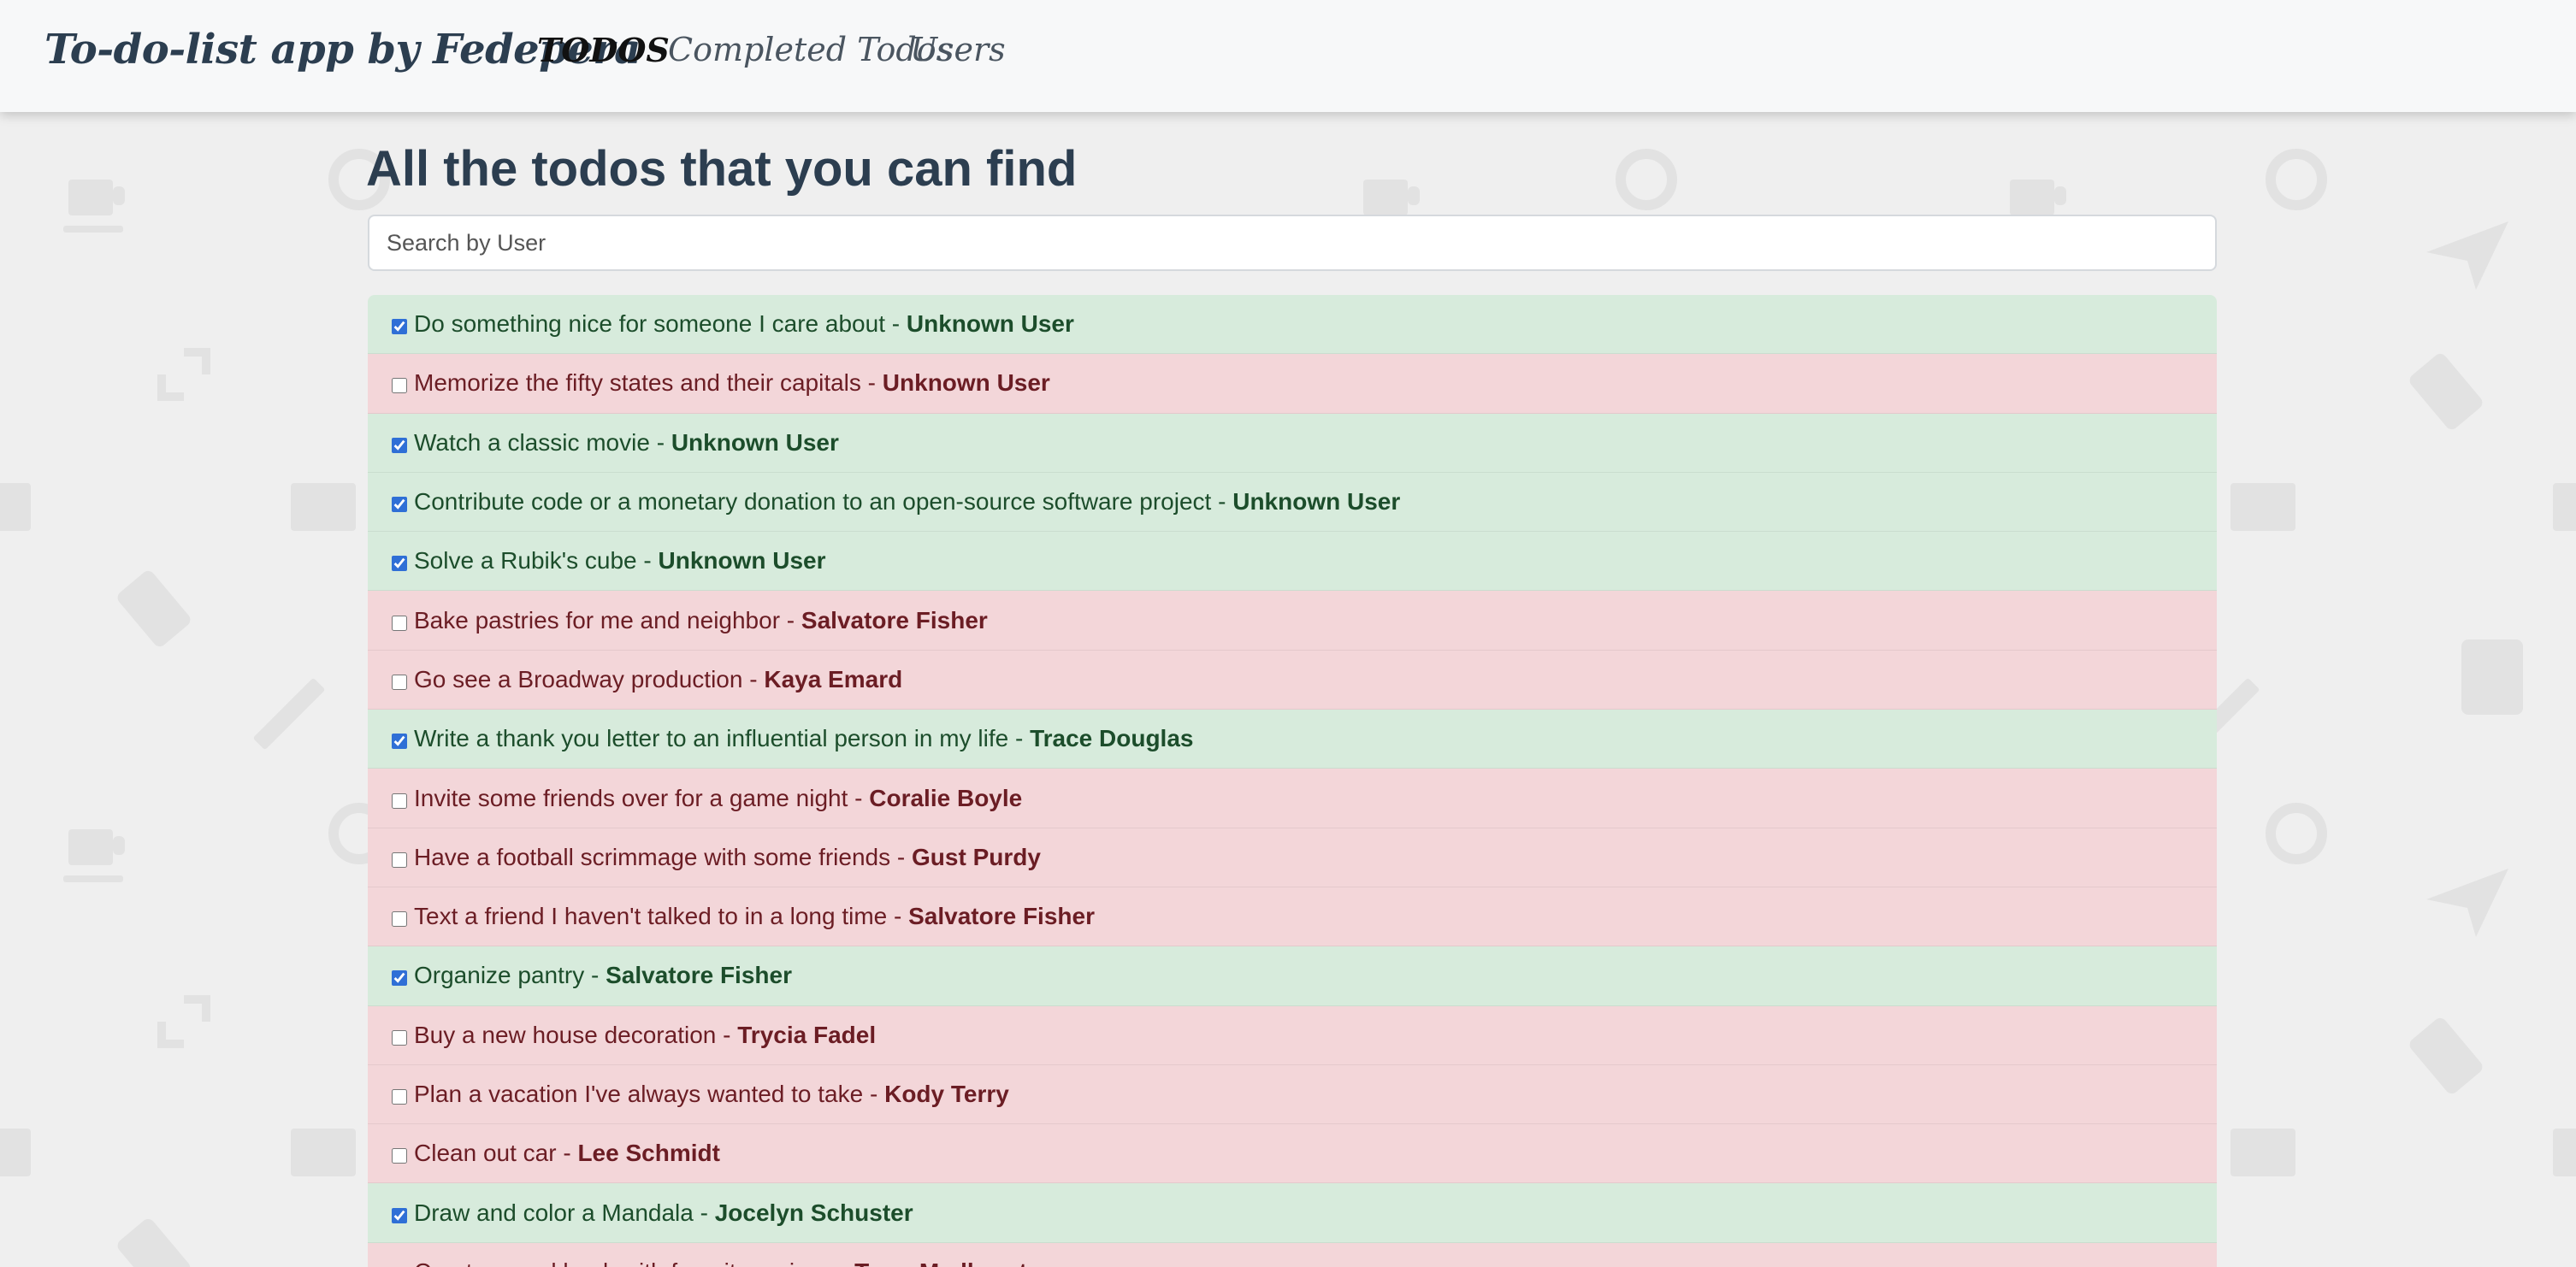 This screenshot has width=2576, height=1267. Describe the element at coordinates (289, 714) in the screenshot. I see `pencil-icon` at that location.